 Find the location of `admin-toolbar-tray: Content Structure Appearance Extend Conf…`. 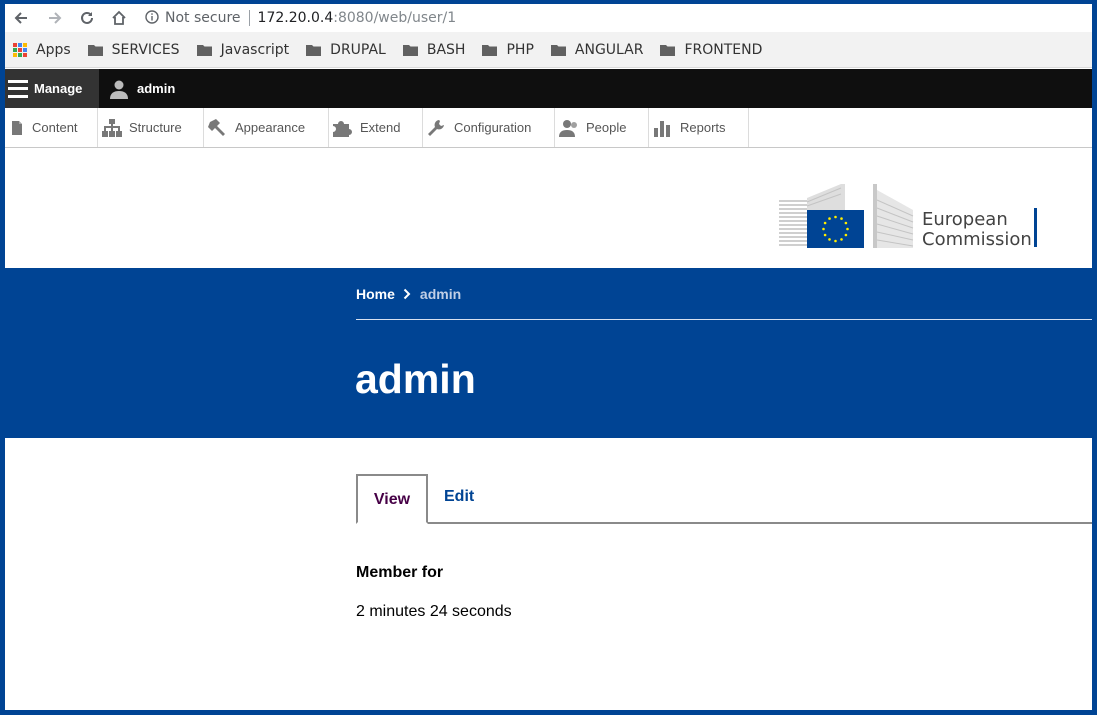

admin-toolbar-tray: Content Structure Appearance Extend Conf… is located at coordinates (548, 128).